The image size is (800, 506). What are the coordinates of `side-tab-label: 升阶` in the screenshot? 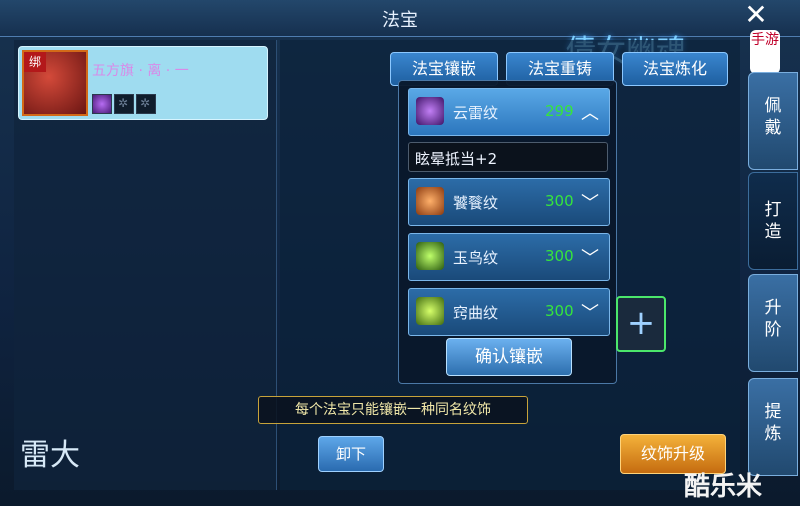 It's located at (773, 319).